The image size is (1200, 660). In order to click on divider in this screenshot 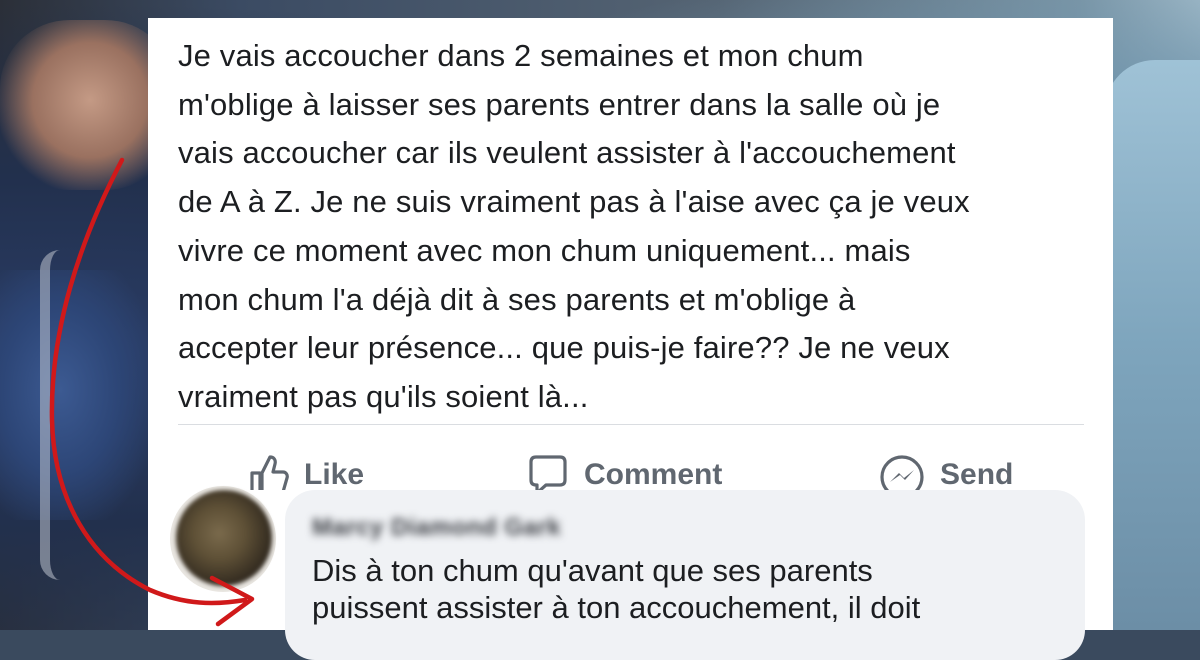, I will do `click(631, 424)`.